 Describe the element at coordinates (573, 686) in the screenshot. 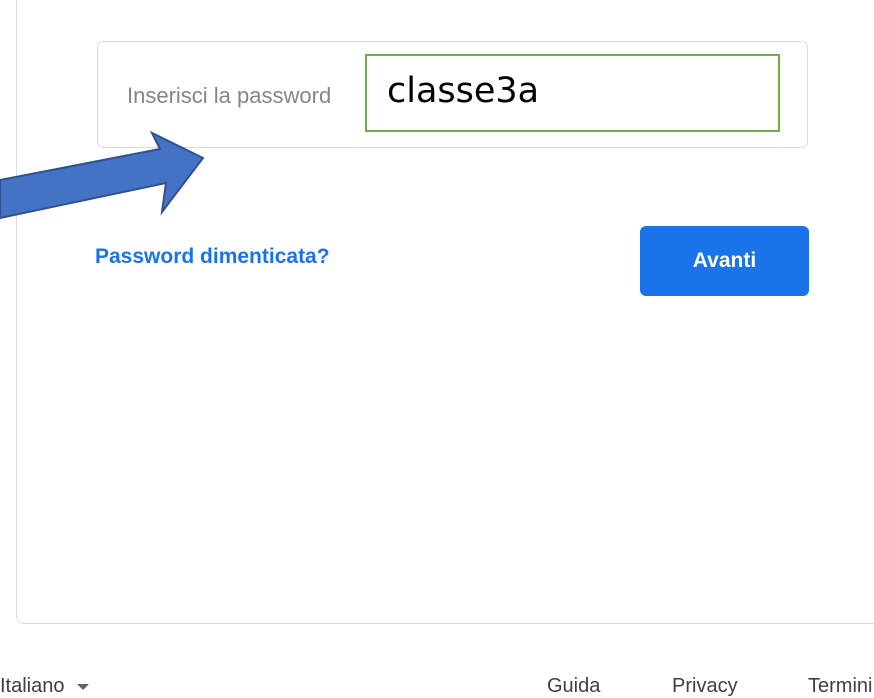

I see `footer-link-help: Guida` at that location.